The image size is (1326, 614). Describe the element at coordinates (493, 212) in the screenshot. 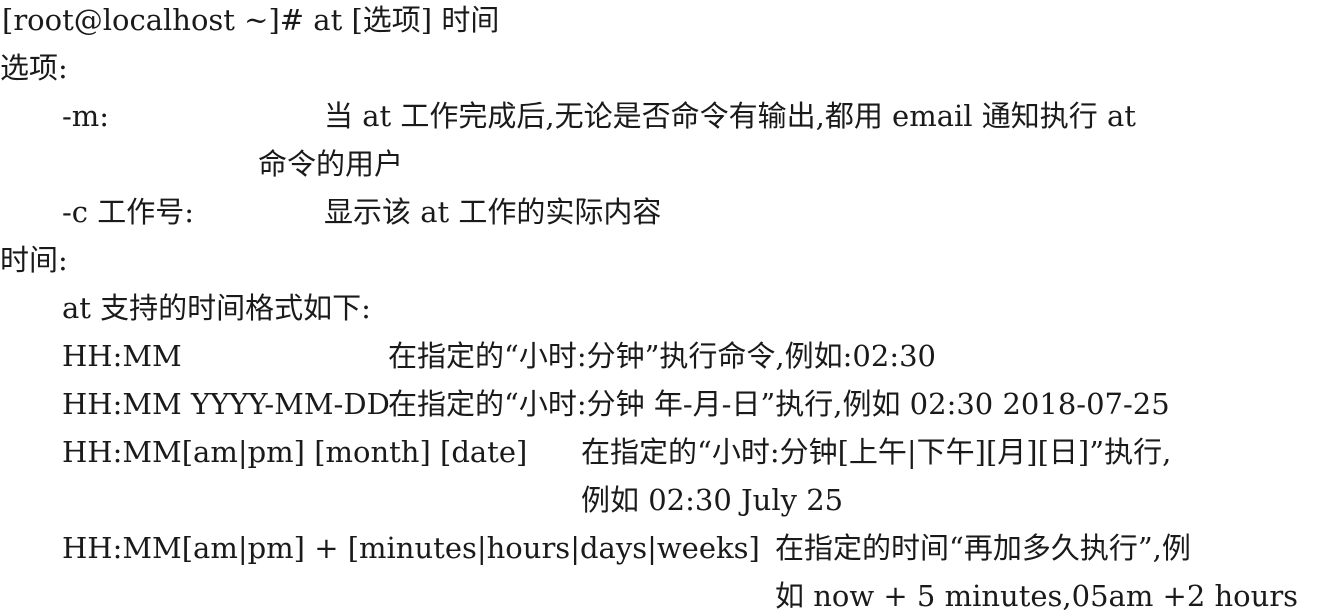

I see `option-c-description: 显示该 at 工作的实际内容` at that location.